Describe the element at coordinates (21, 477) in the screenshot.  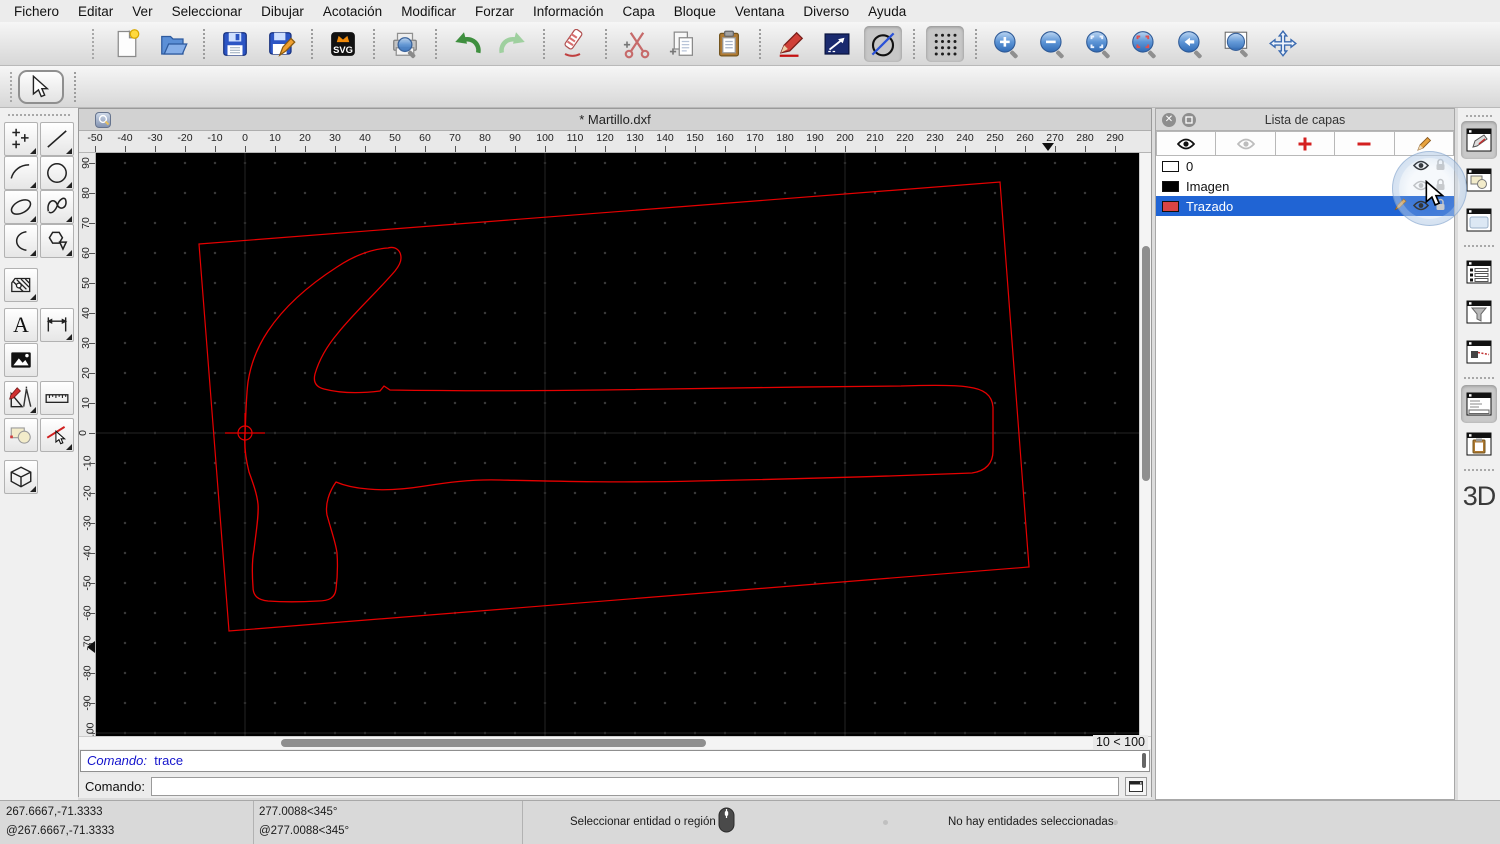
I see `solid-3d-button` at that location.